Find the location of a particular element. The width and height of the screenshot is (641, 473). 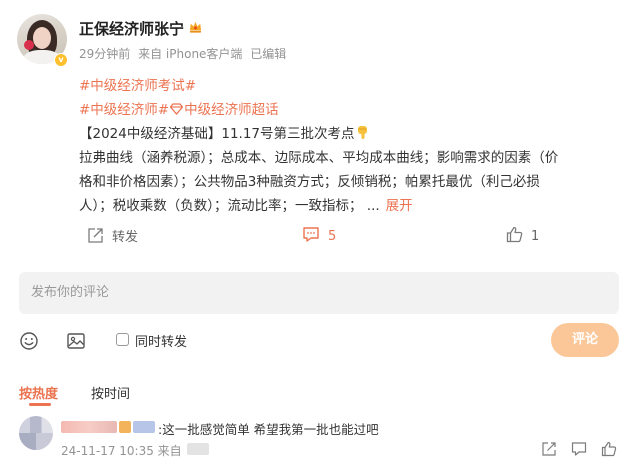

comment-text: :这一批感觉简单 希望我第一批也能过吧 is located at coordinates (268, 429).